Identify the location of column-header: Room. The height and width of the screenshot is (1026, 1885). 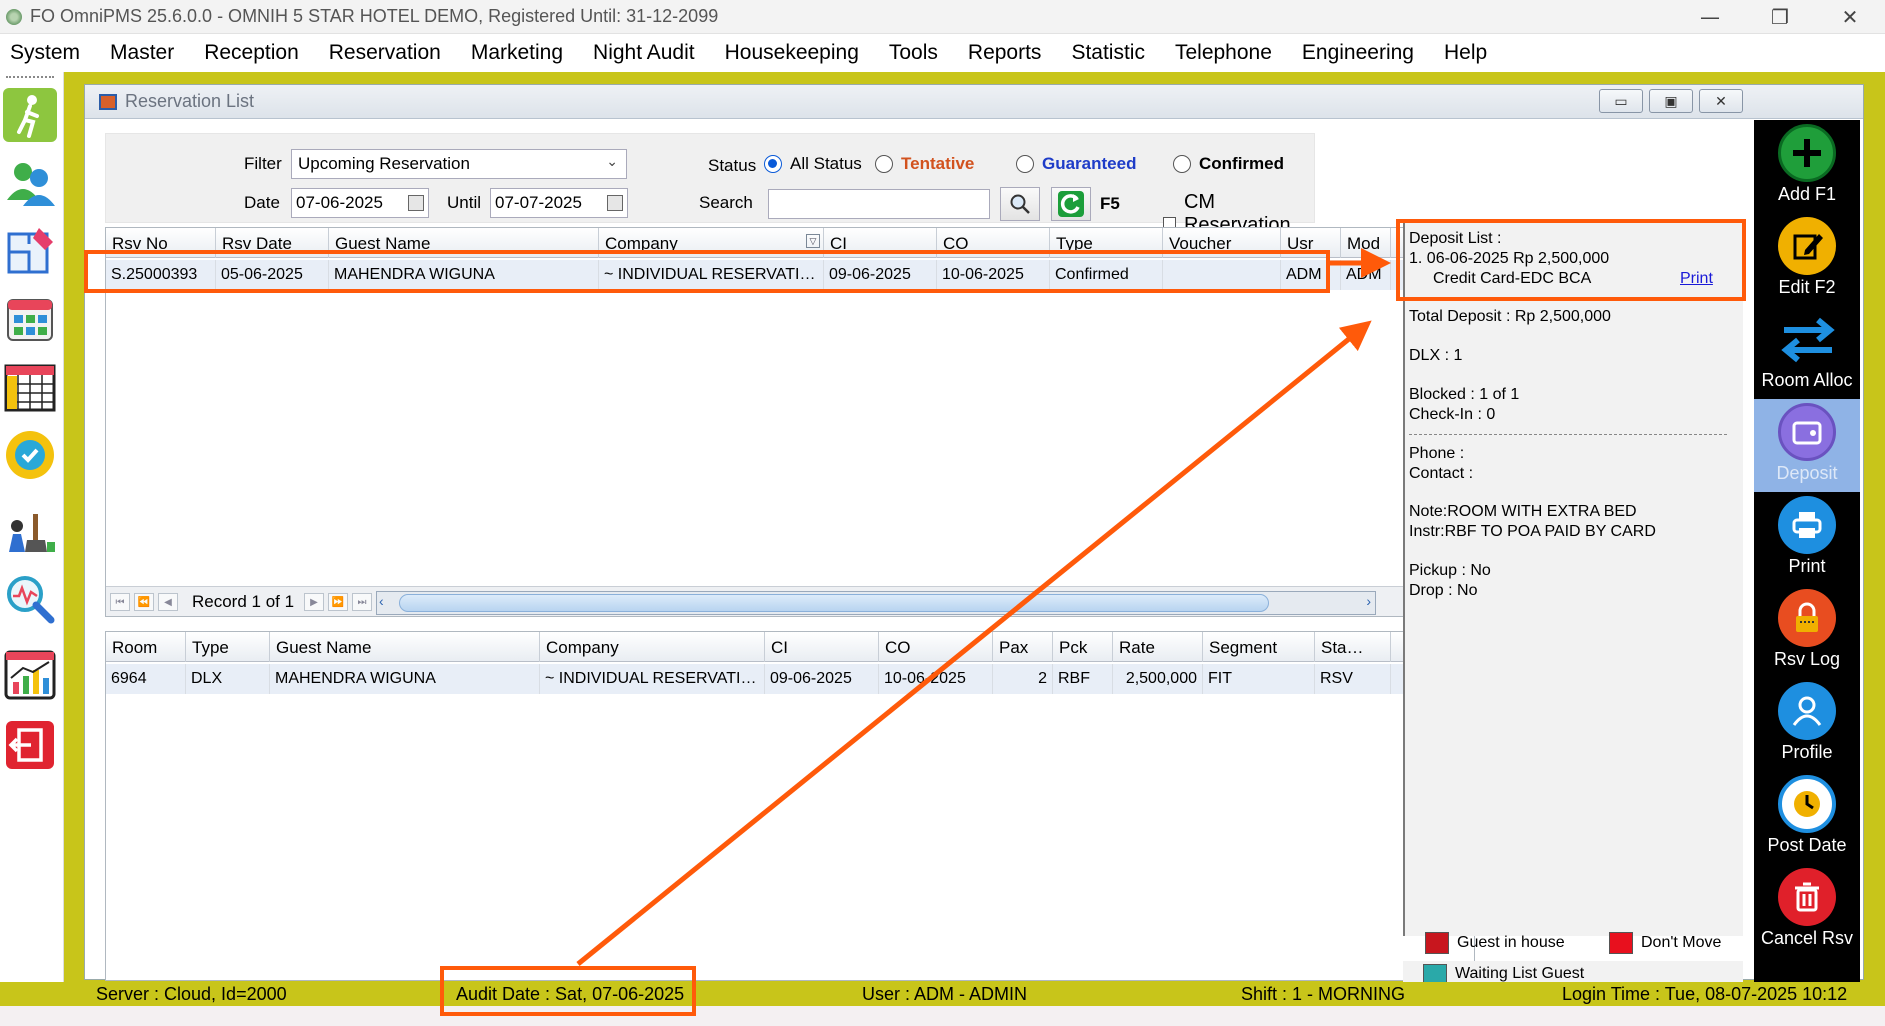
(146, 647).